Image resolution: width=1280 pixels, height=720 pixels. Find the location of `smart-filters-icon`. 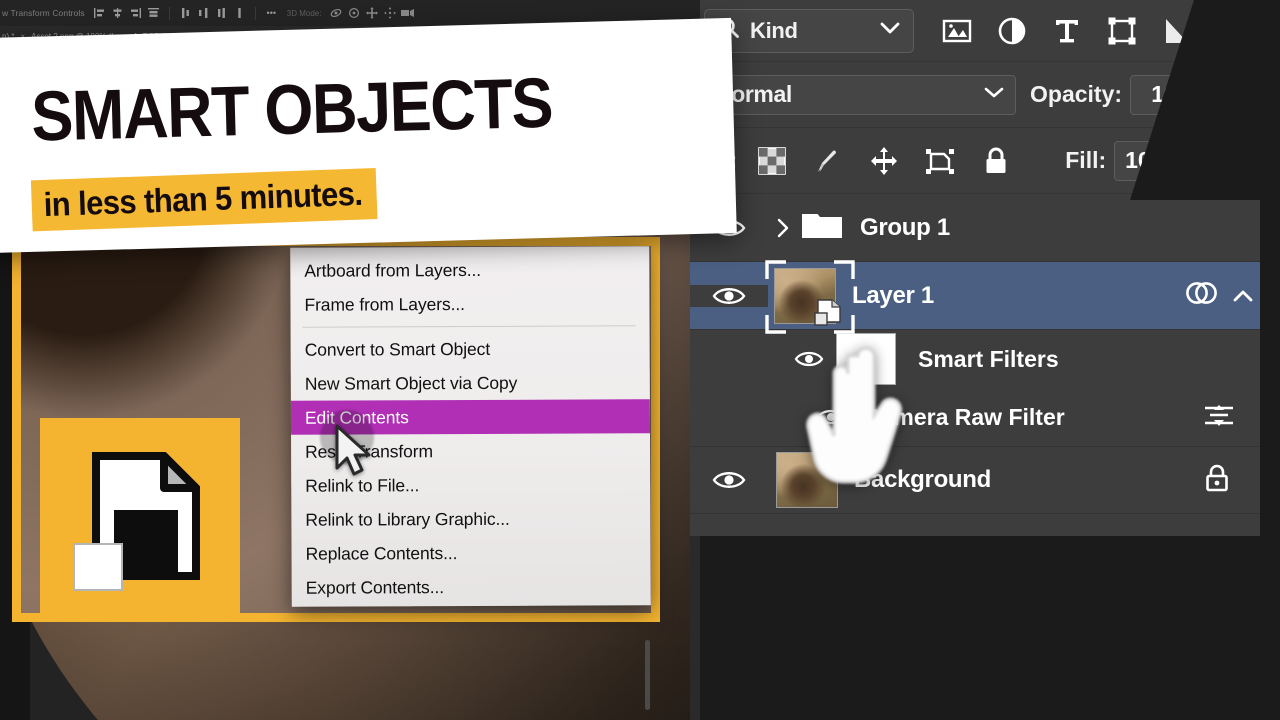

smart-filters-icon is located at coordinates (1201, 295).